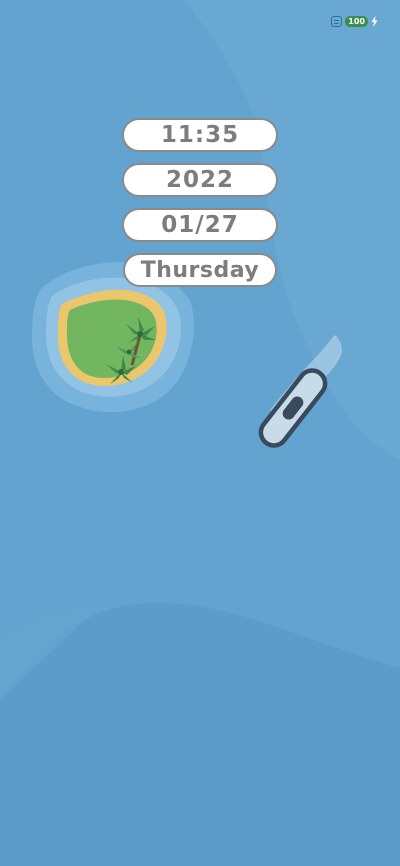 The width and height of the screenshot is (400, 866). I want to click on battery-level: 100, so click(356, 21).